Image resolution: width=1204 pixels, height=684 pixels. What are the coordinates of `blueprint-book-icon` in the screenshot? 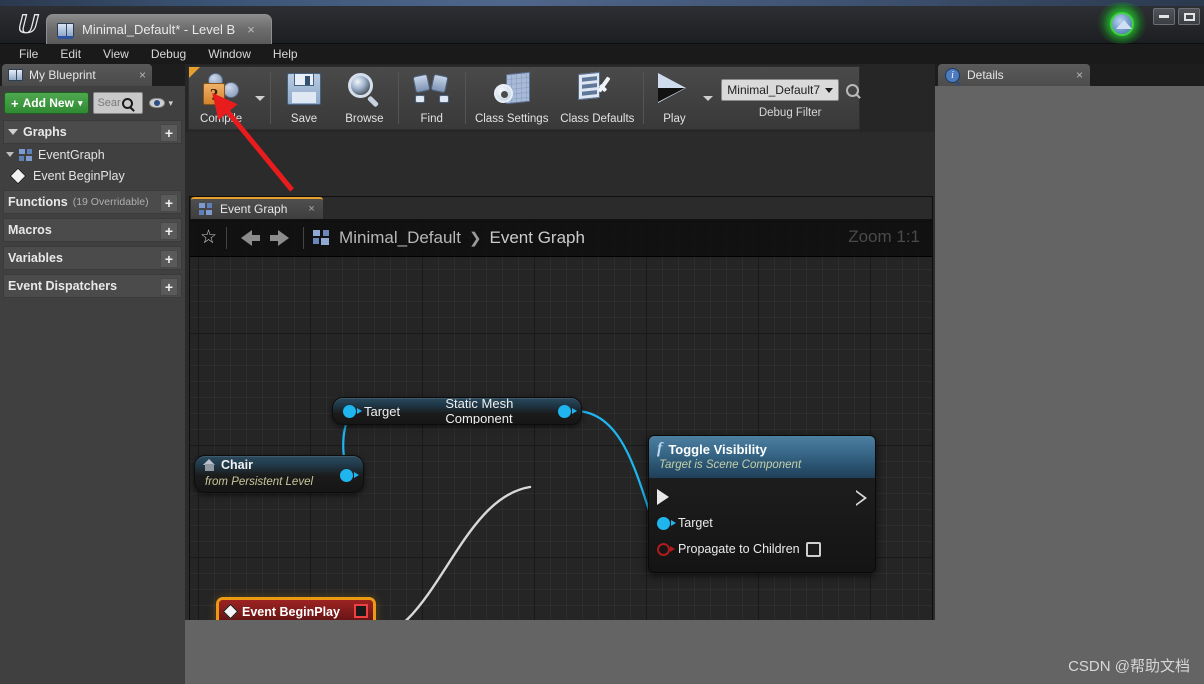 It's located at (15, 75).